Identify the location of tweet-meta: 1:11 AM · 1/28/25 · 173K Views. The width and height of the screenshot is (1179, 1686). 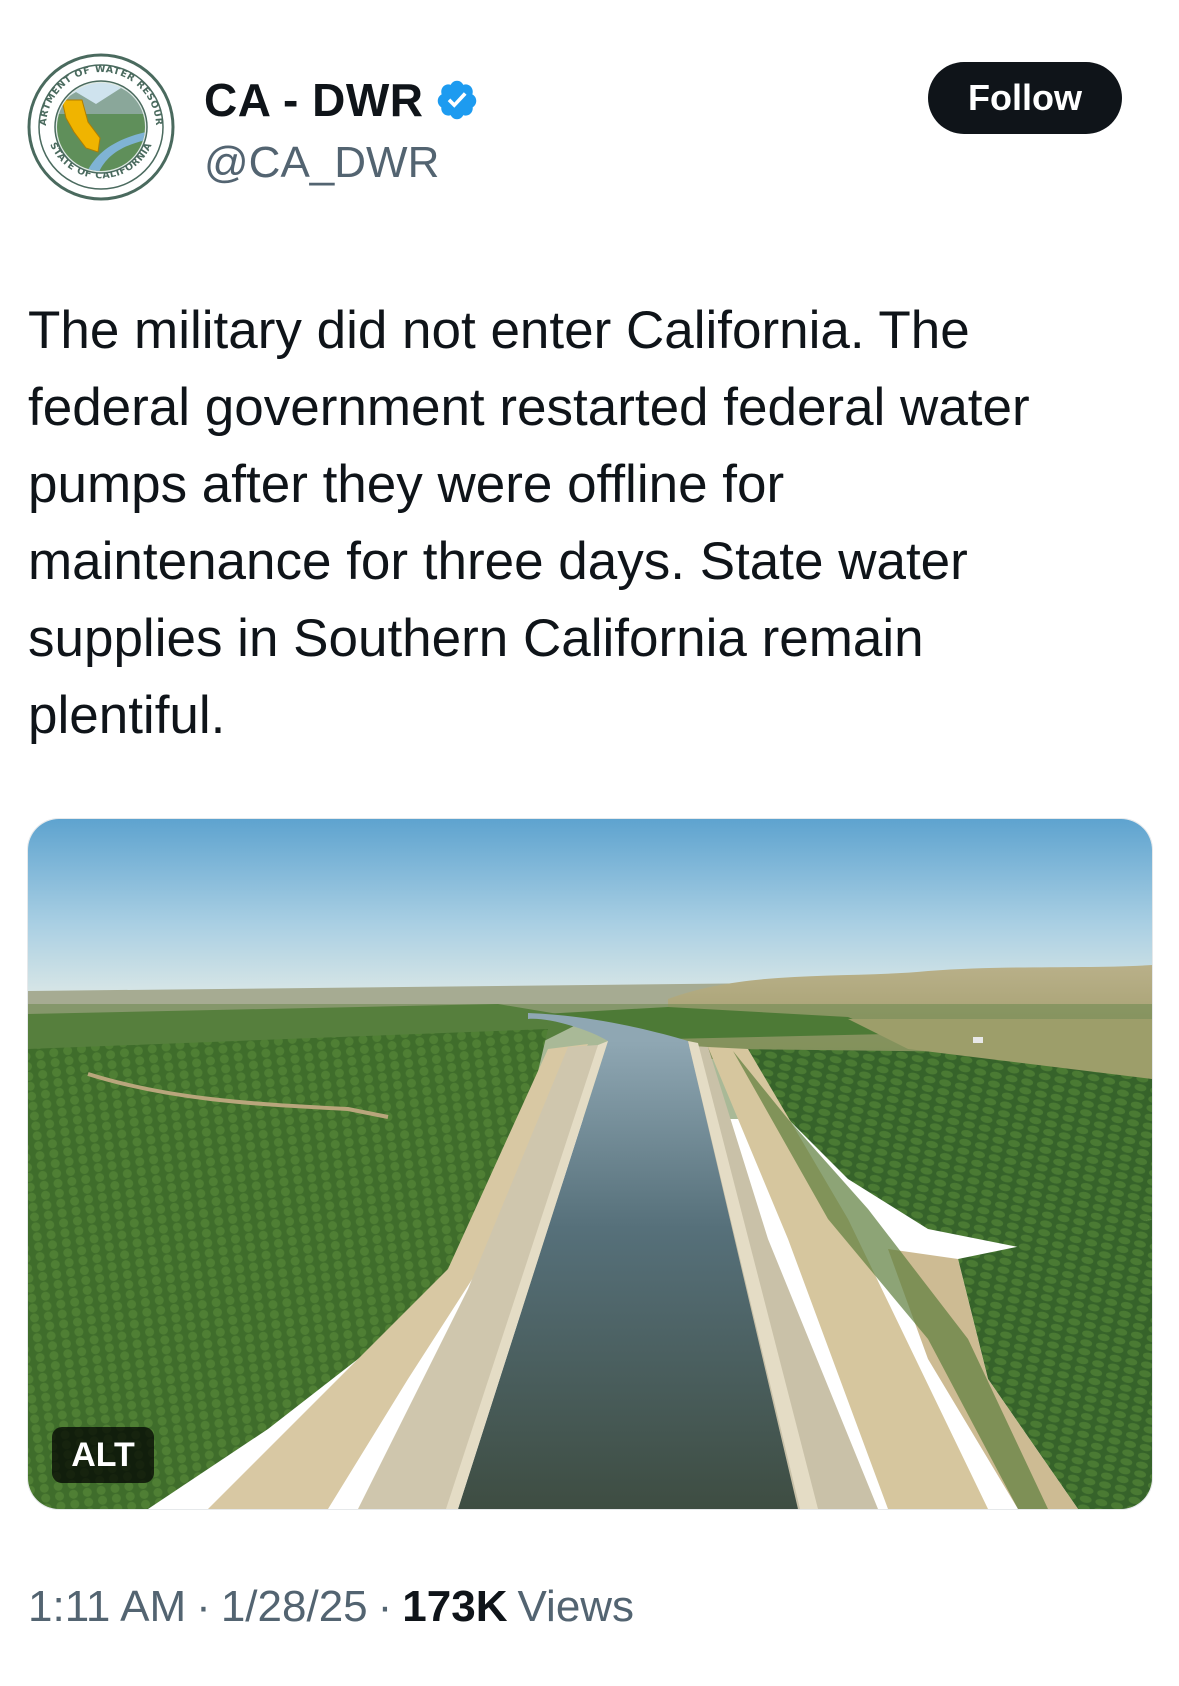
(331, 1607).